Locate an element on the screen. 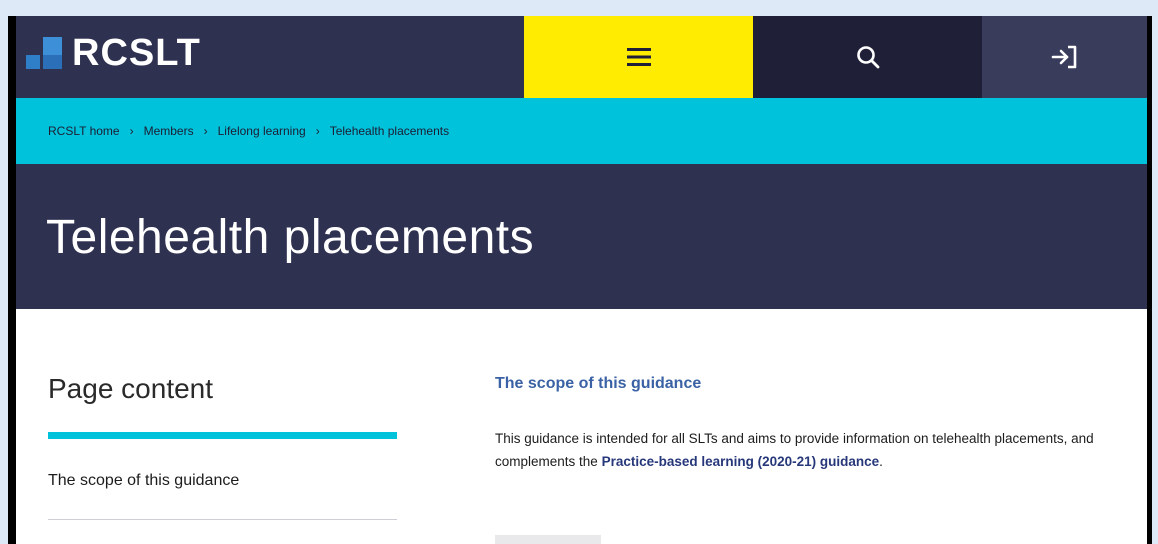 The height and width of the screenshot is (544, 1158). toc-item-scope: The scope of this guidance is located at coordinates (143, 481).